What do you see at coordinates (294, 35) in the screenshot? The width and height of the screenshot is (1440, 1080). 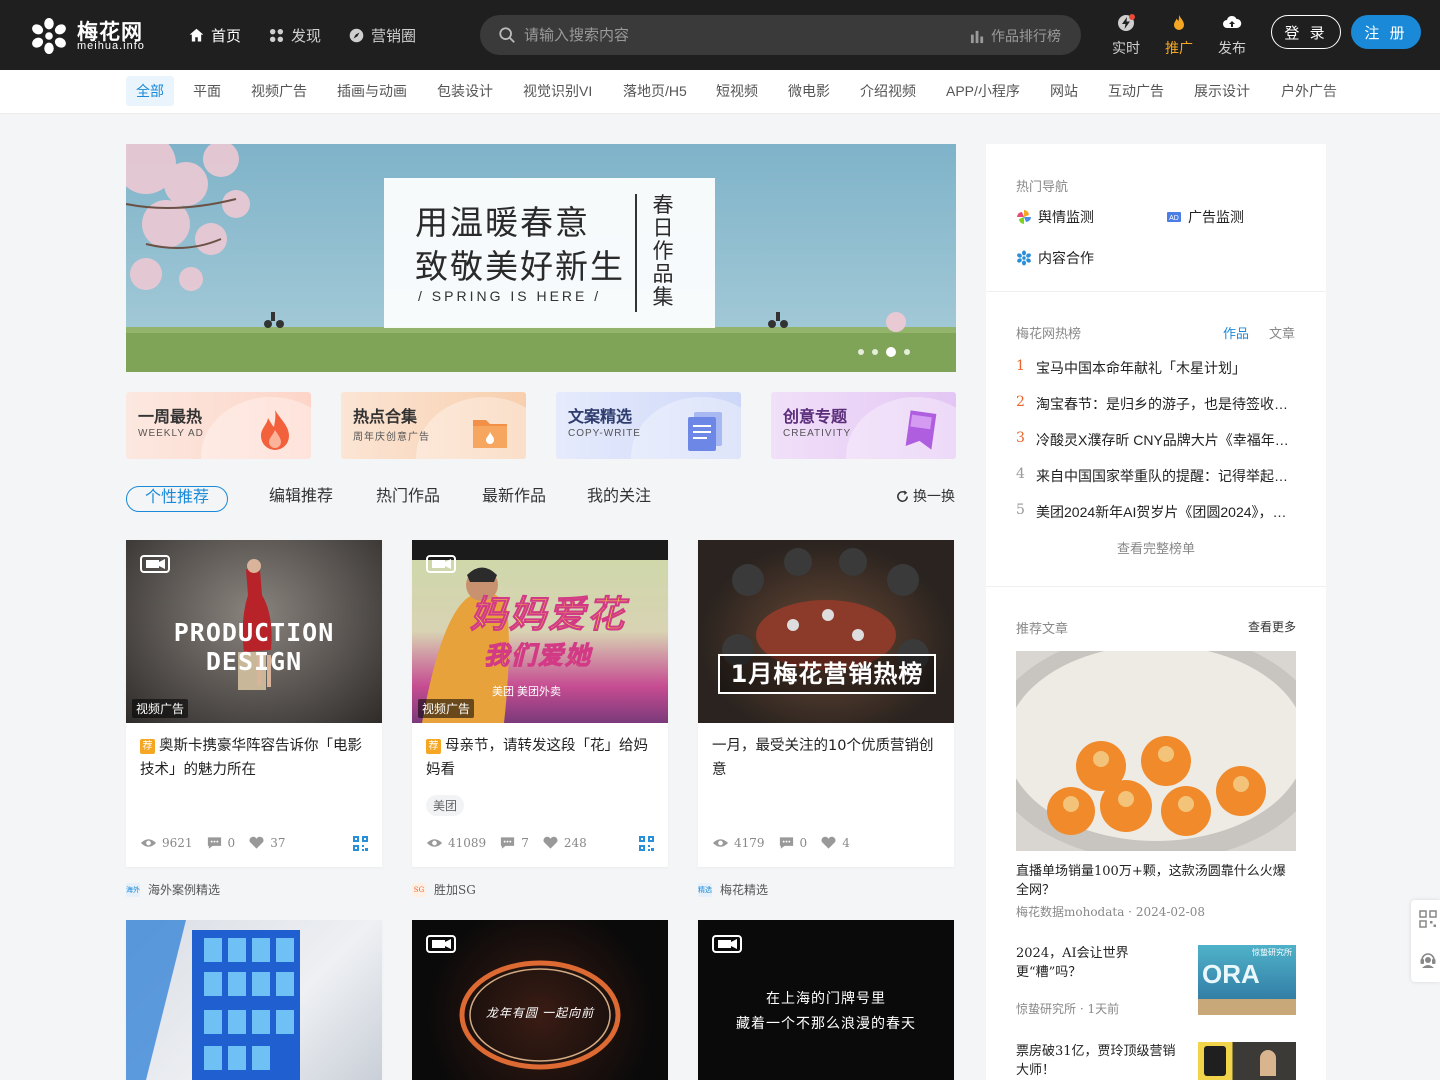 I see `nav-discover: 发现` at bounding box center [294, 35].